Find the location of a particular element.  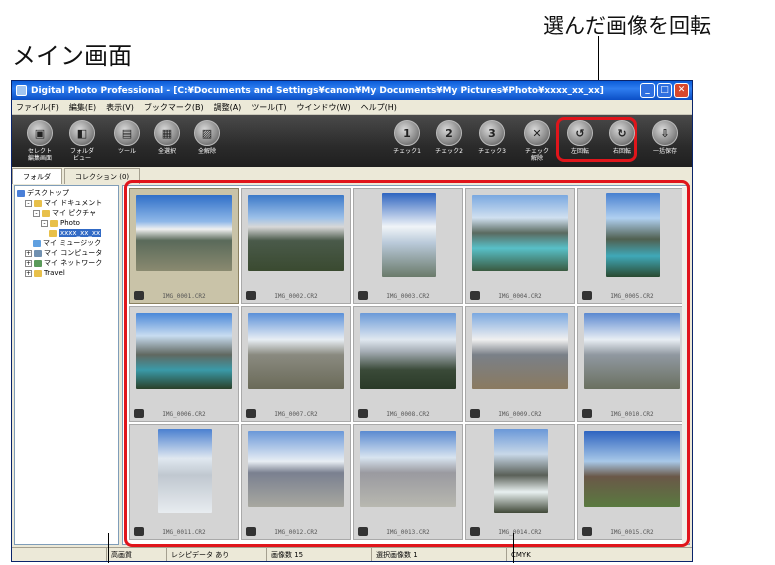

tree-item: + Travel is located at coordinates (66, 273).